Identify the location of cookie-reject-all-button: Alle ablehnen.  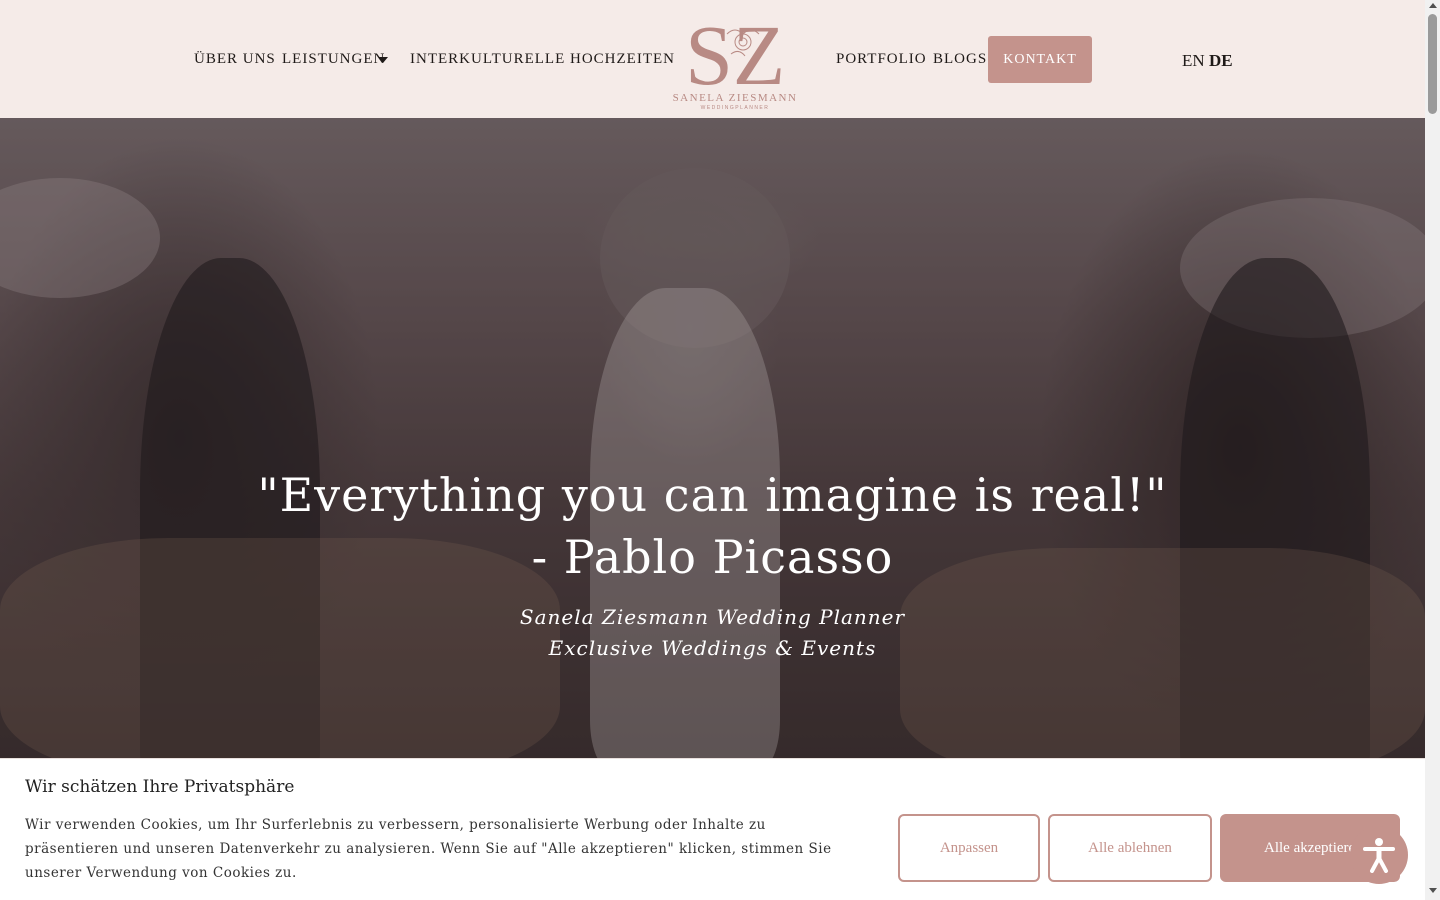
(1130, 848).